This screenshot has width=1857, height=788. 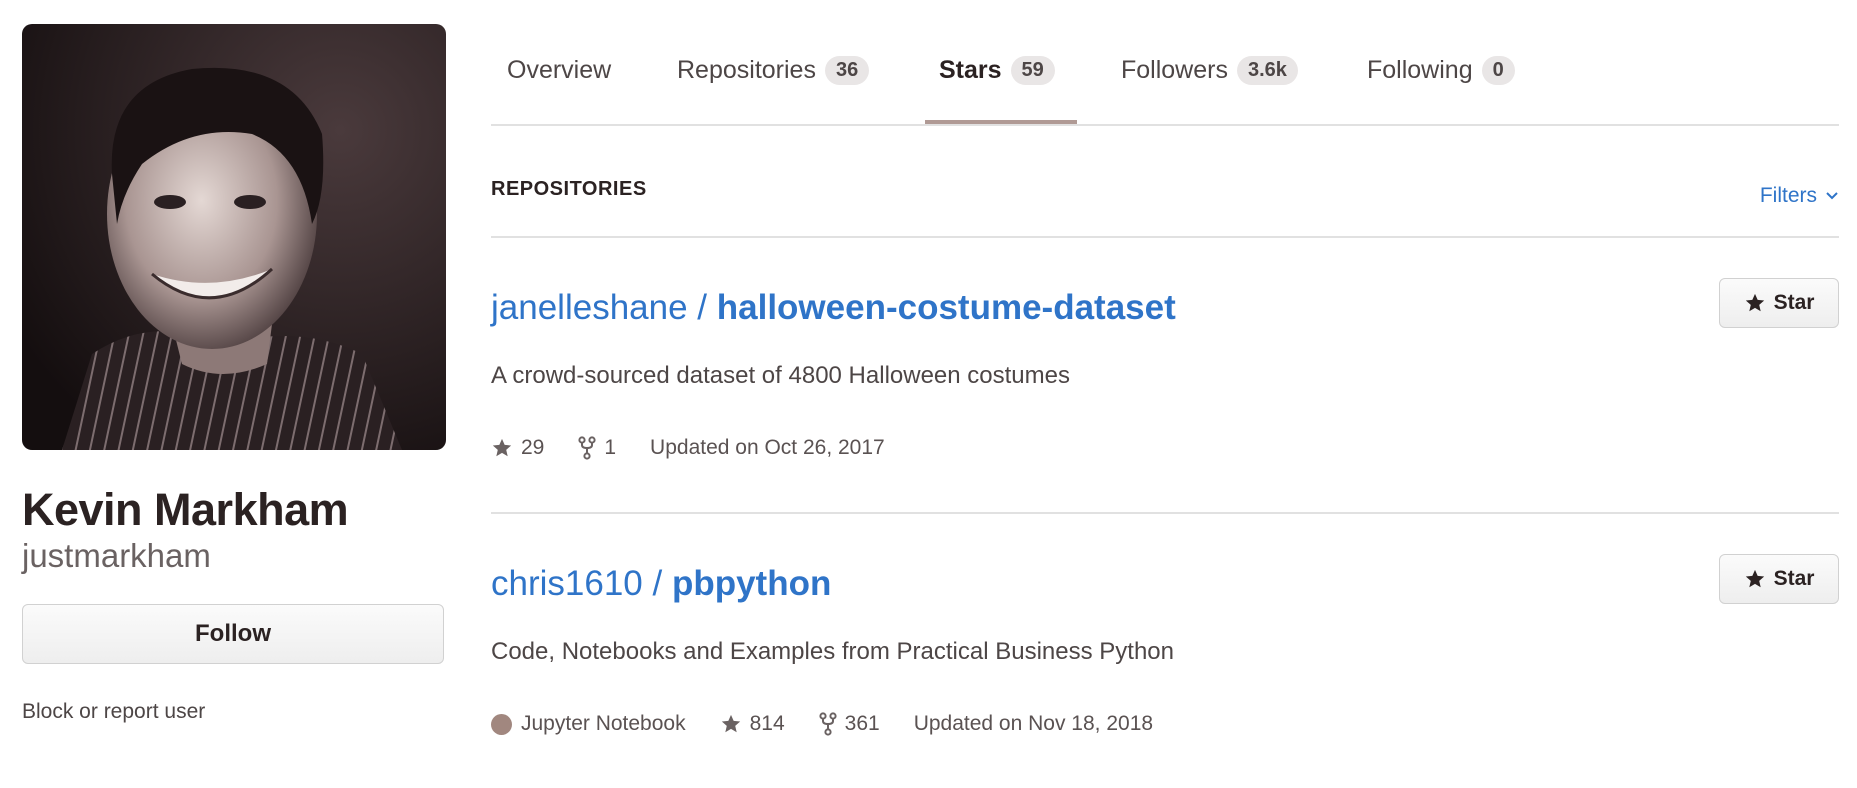 What do you see at coordinates (946, 307) in the screenshot?
I see `repo-name: halloween-costume-dataset` at bounding box center [946, 307].